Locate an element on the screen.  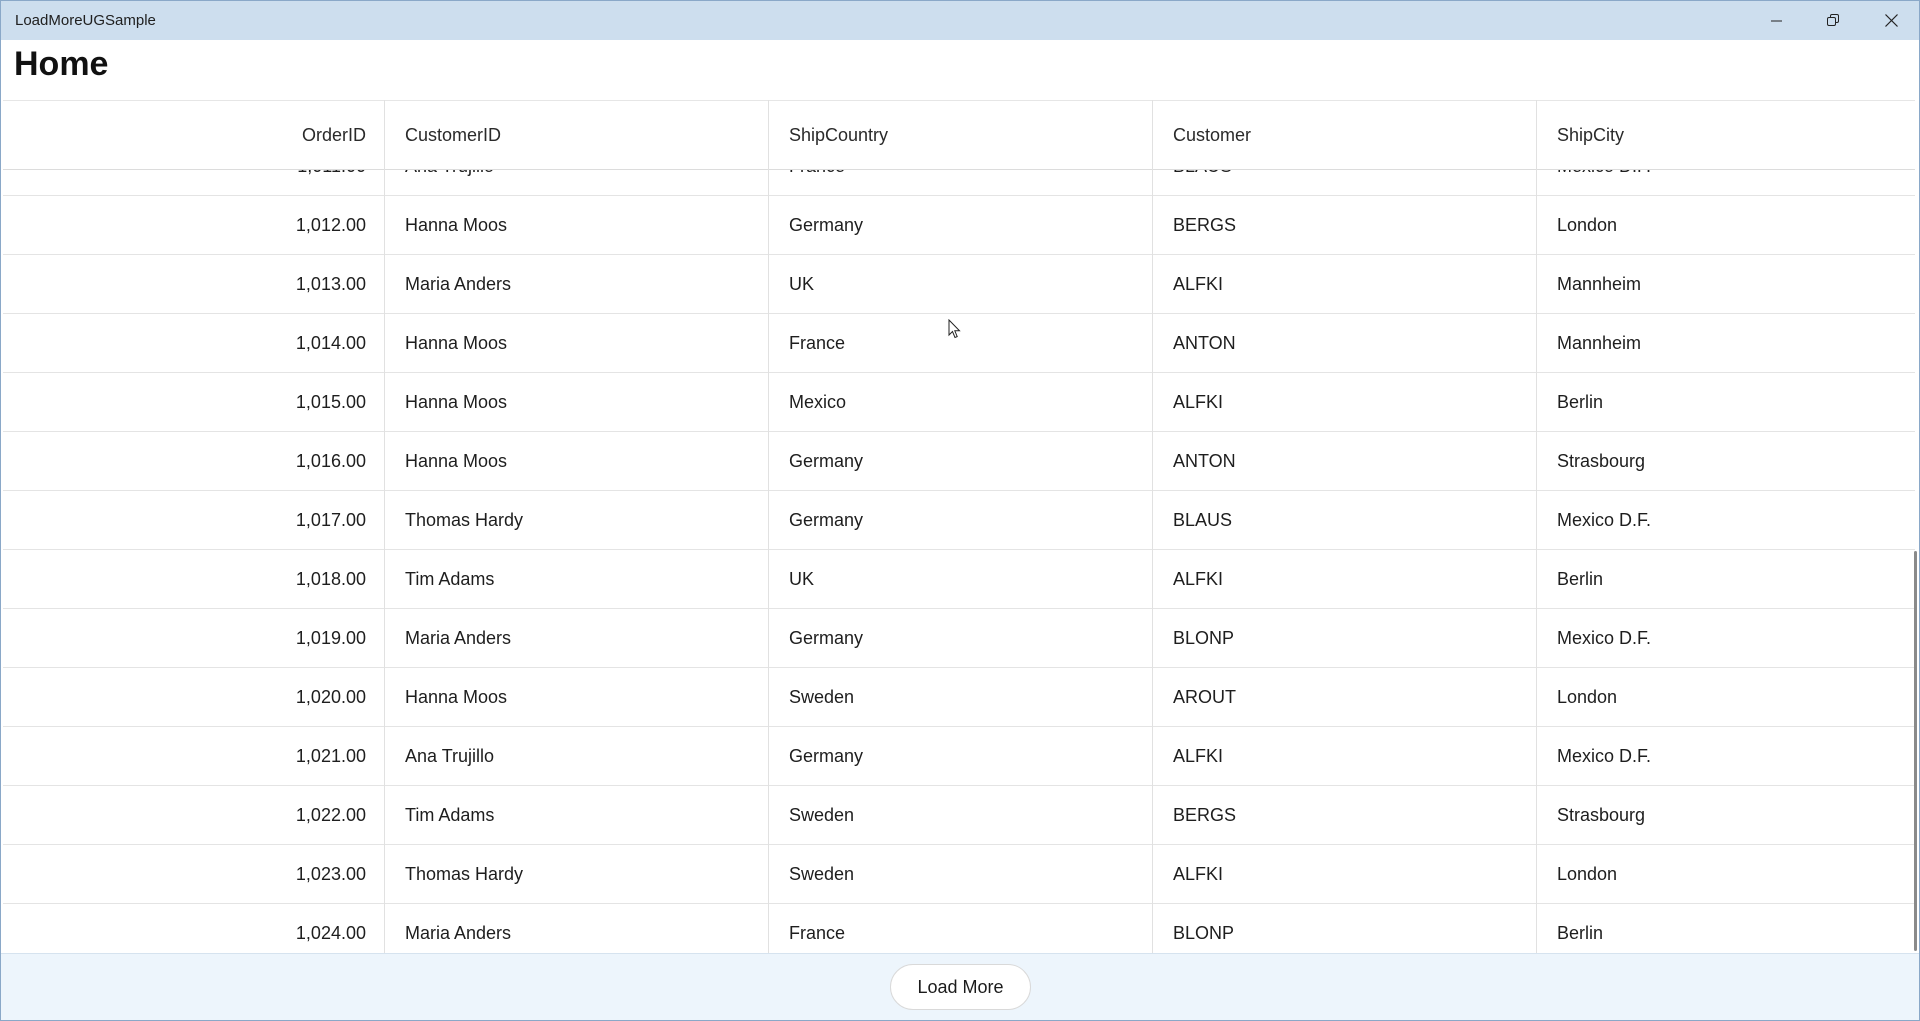
title-bar: LoadMoreUGSample is located at coordinates (960, 20).